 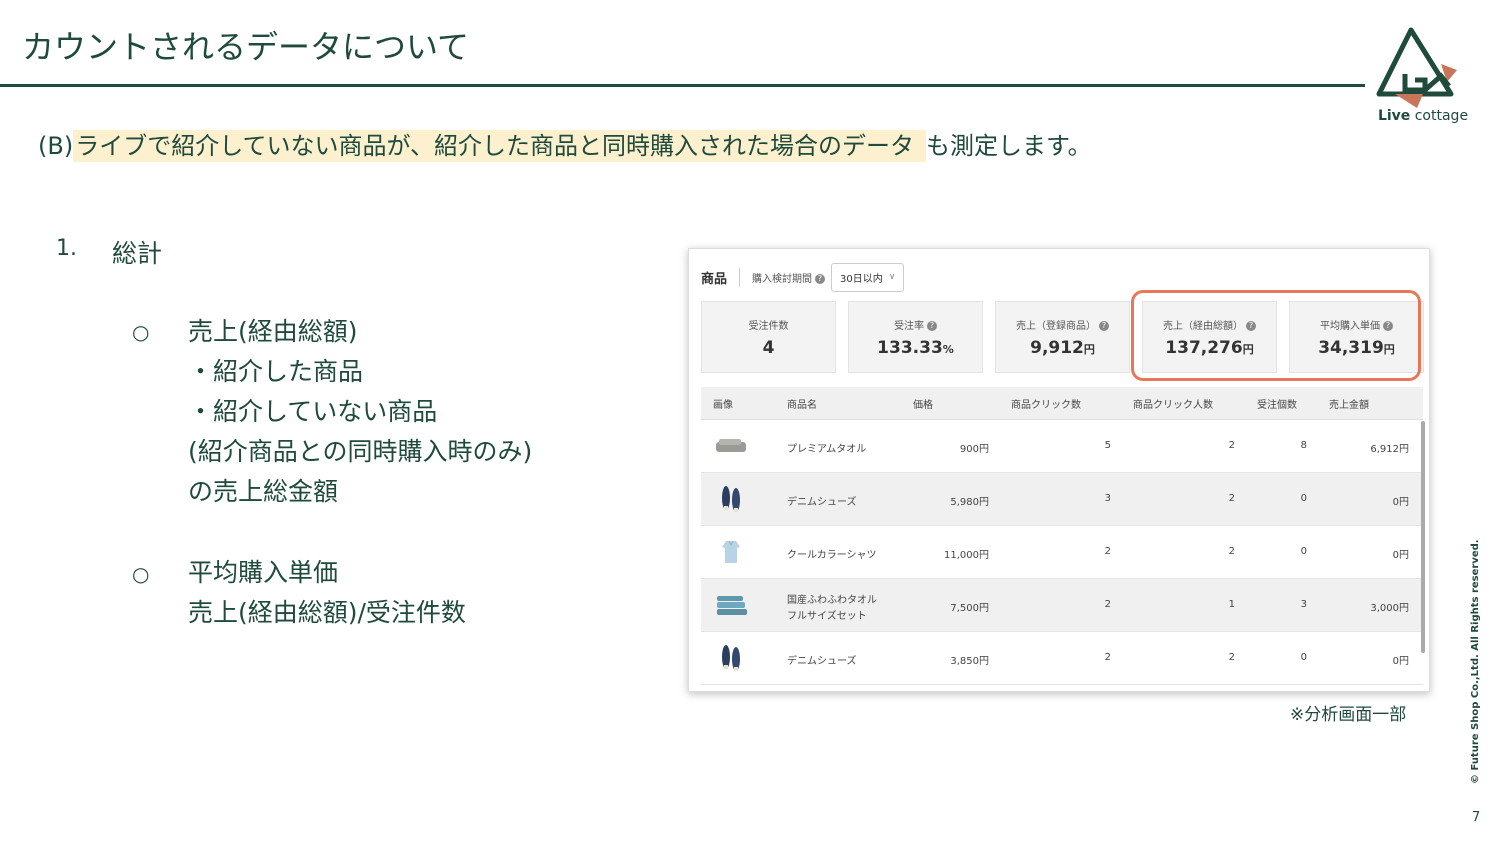 What do you see at coordinates (1277, 405) in the screenshot?
I see `column-header: 受注個数` at bounding box center [1277, 405].